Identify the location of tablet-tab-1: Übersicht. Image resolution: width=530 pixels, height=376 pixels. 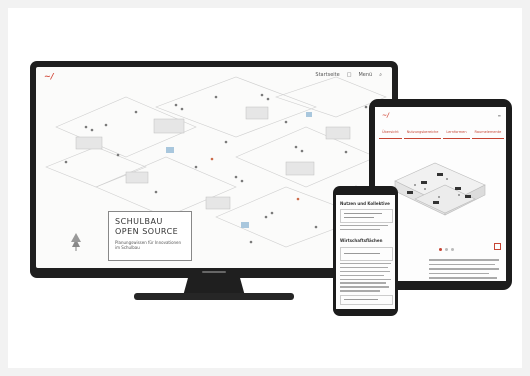
(390, 134).